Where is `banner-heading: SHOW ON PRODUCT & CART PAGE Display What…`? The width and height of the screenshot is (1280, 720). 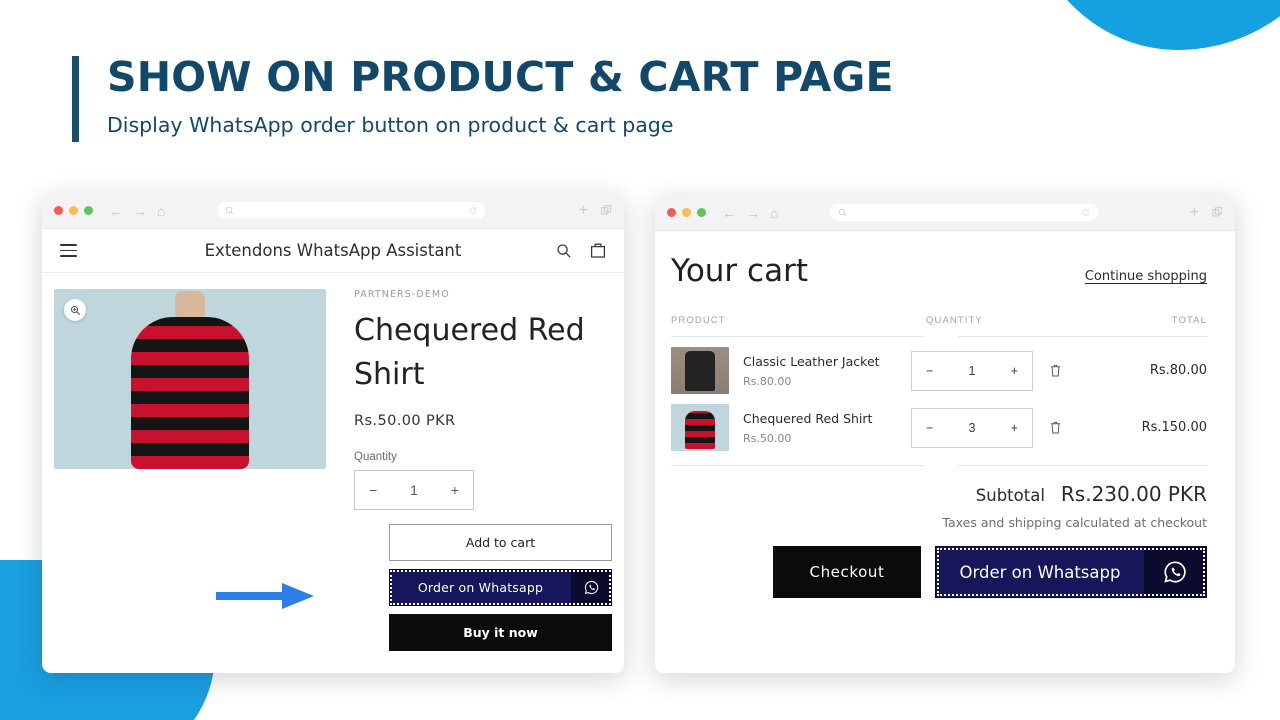
banner-heading: SHOW ON PRODUCT & CART PAGE Display What… is located at coordinates (483, 97).